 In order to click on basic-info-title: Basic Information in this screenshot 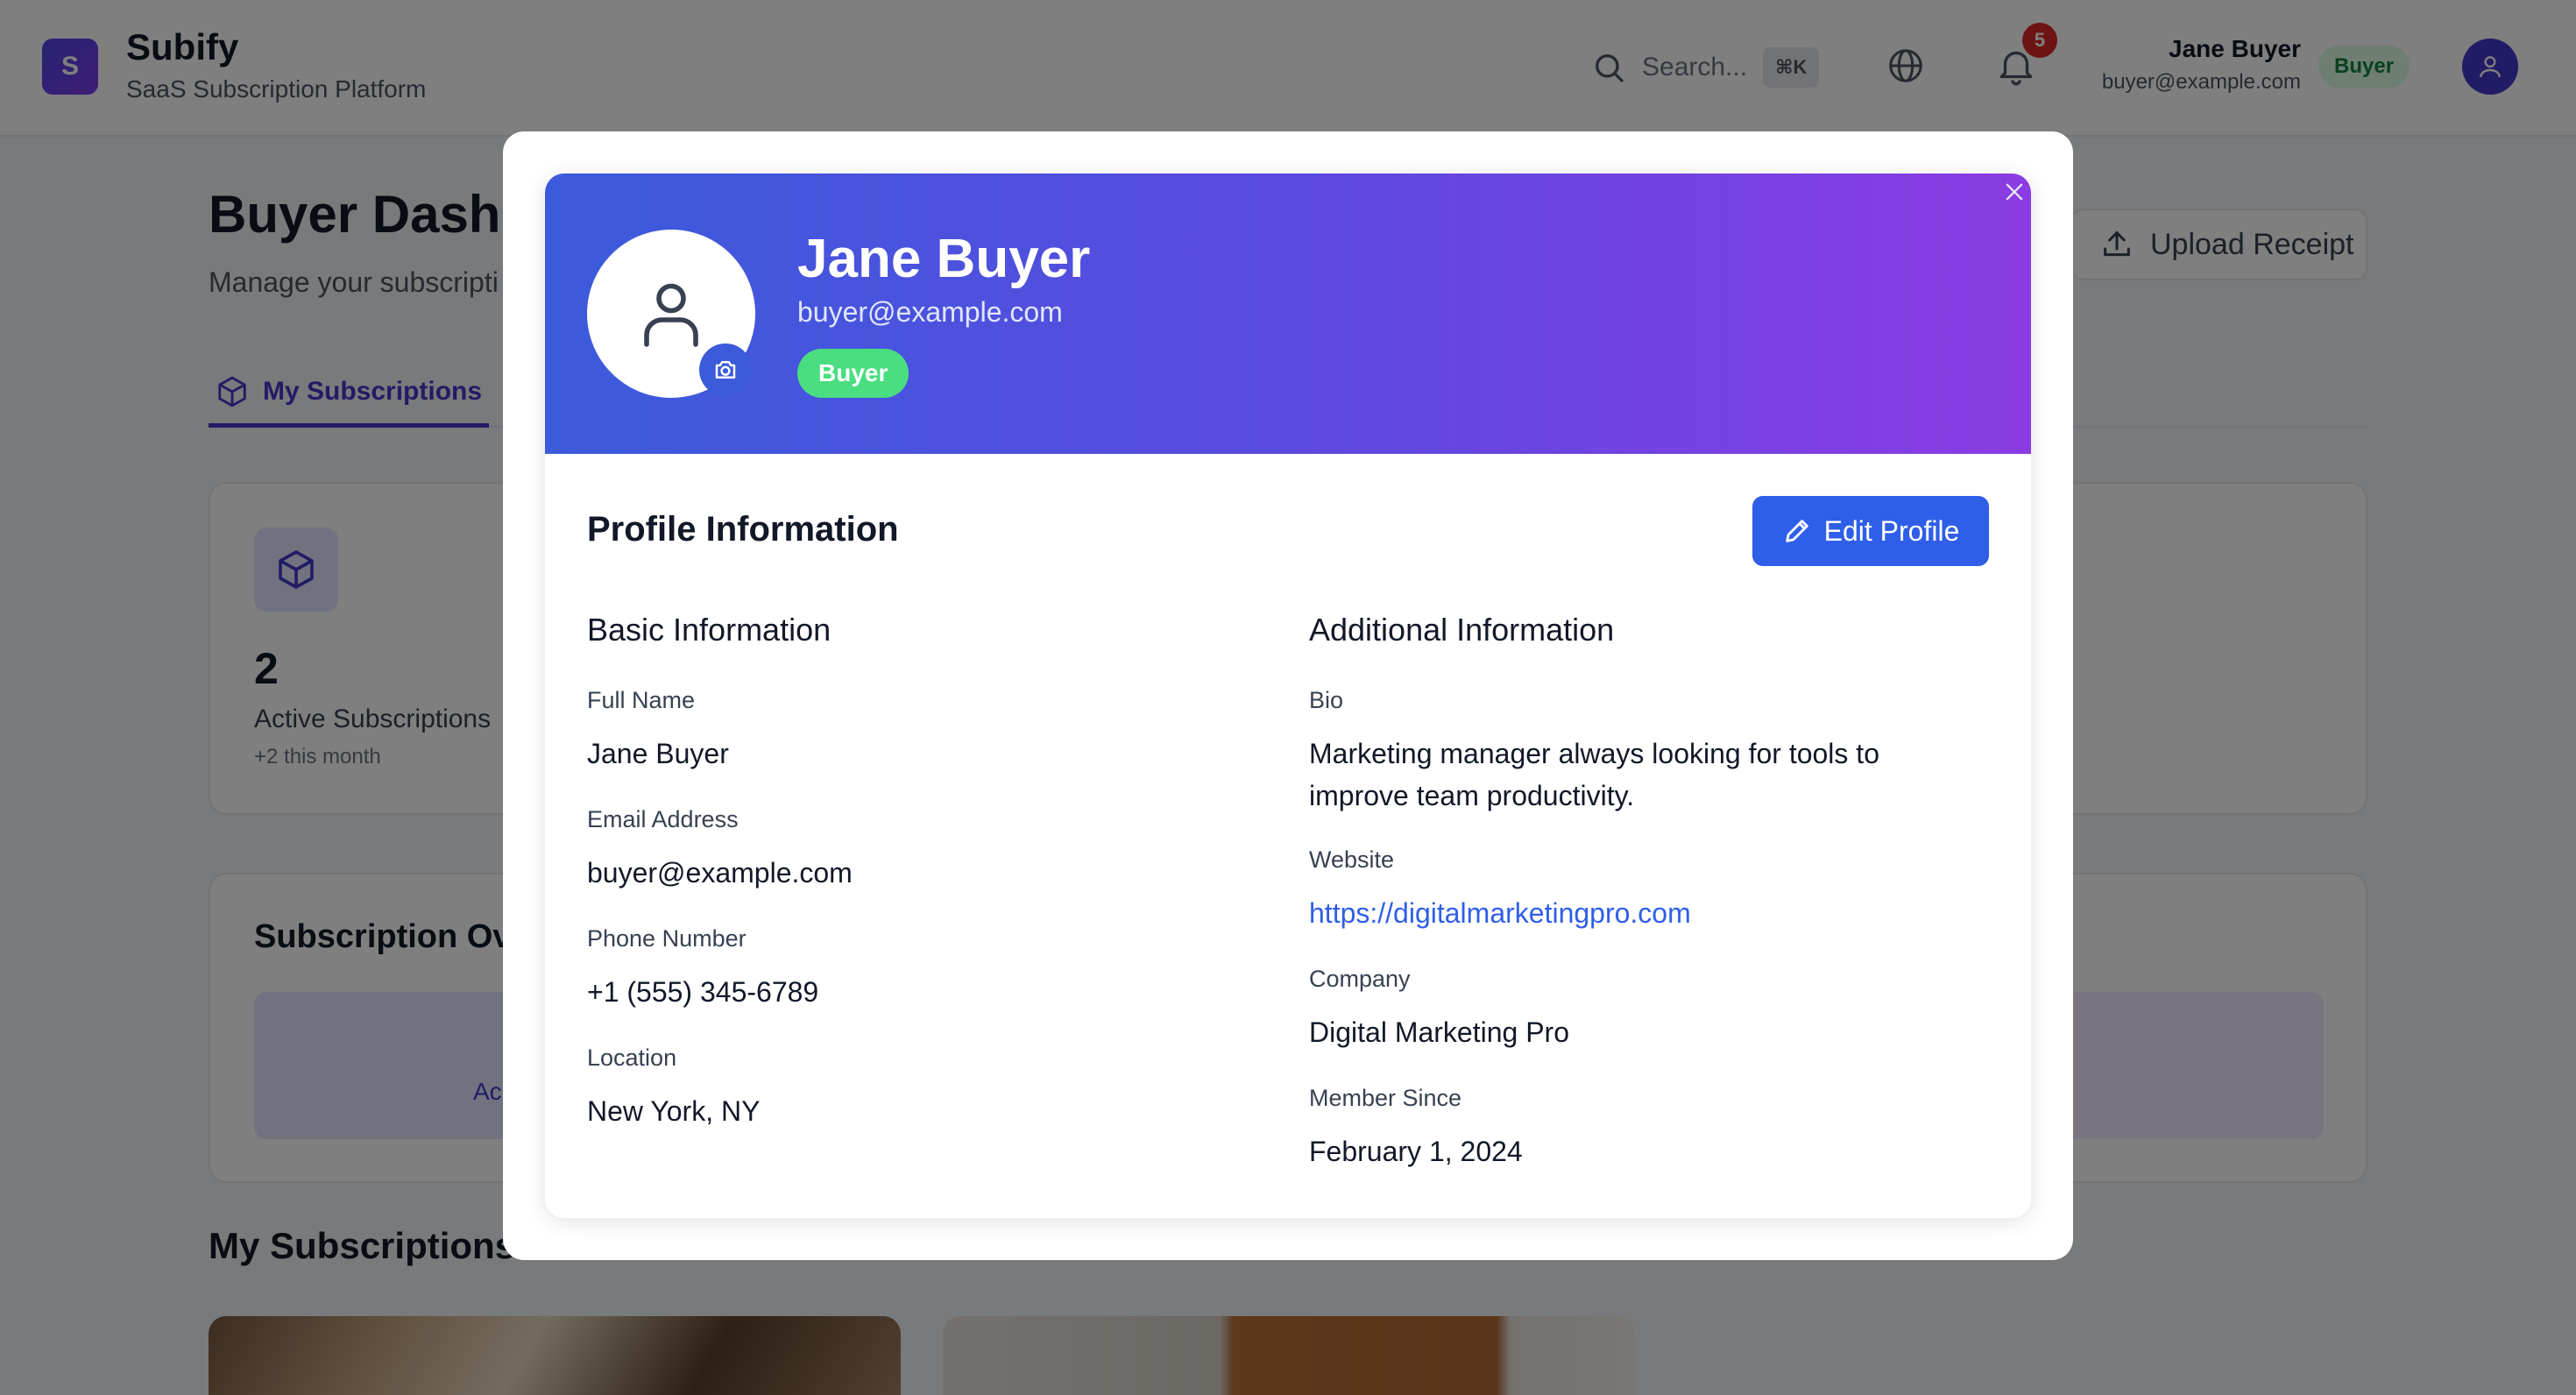, I will do `click(709, 630)`.